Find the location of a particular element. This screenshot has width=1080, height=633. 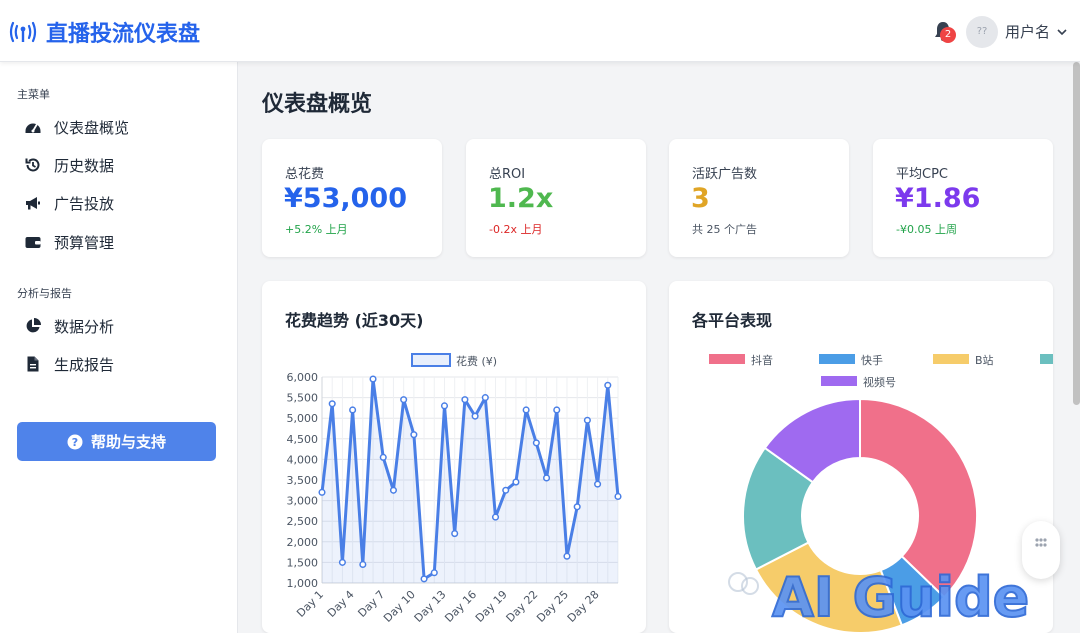

y-tick-label: 4,500 is located at coordinates (303, 439).